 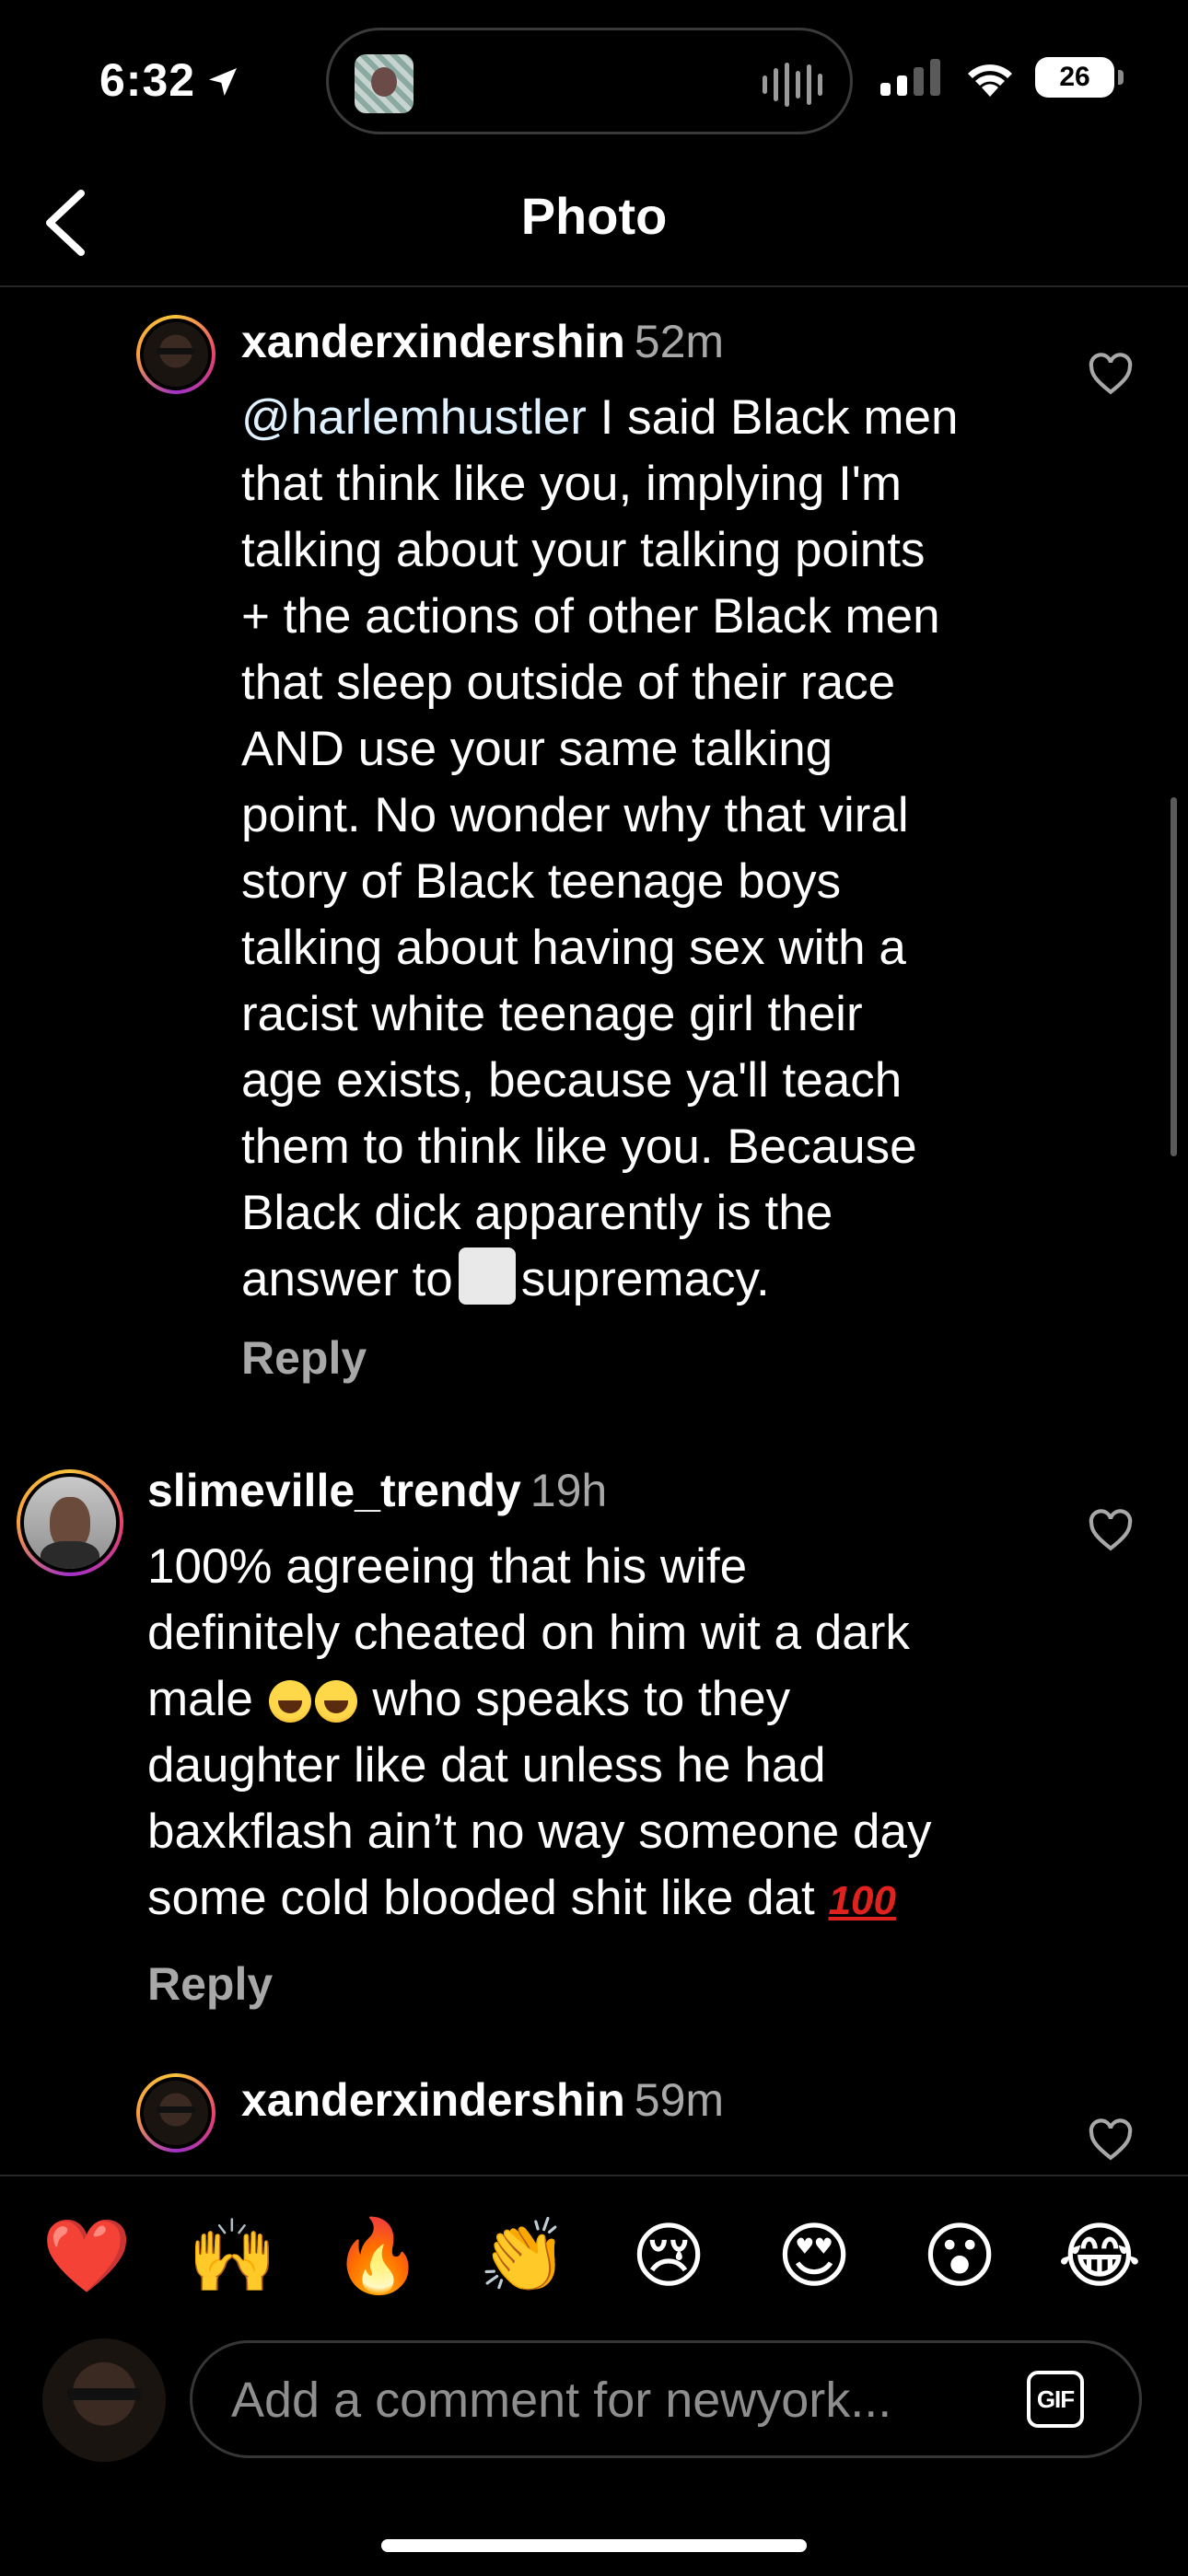 What do you see at coordinates (414, 417) in the screenshot?
I see `mention-link: @harlemhustler` at bounding box center [414, 417].